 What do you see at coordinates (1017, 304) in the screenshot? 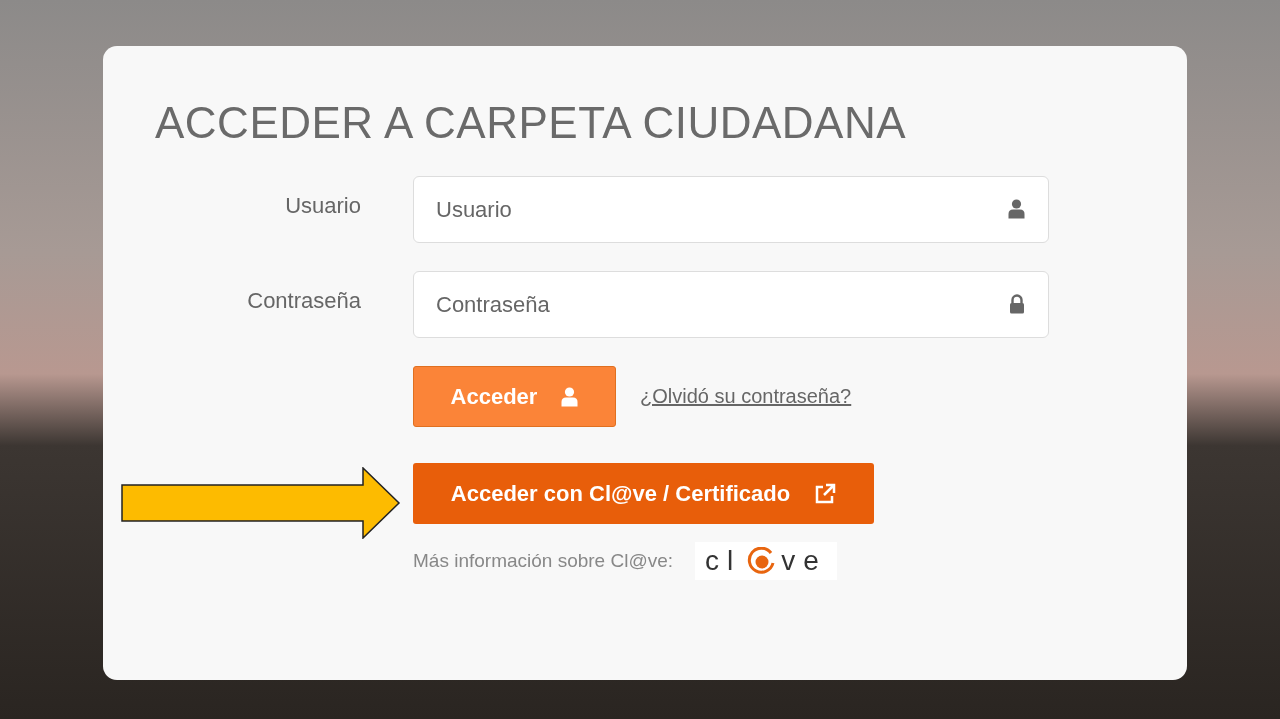
I see `lock-icon` at bounding box center [1017, 304].